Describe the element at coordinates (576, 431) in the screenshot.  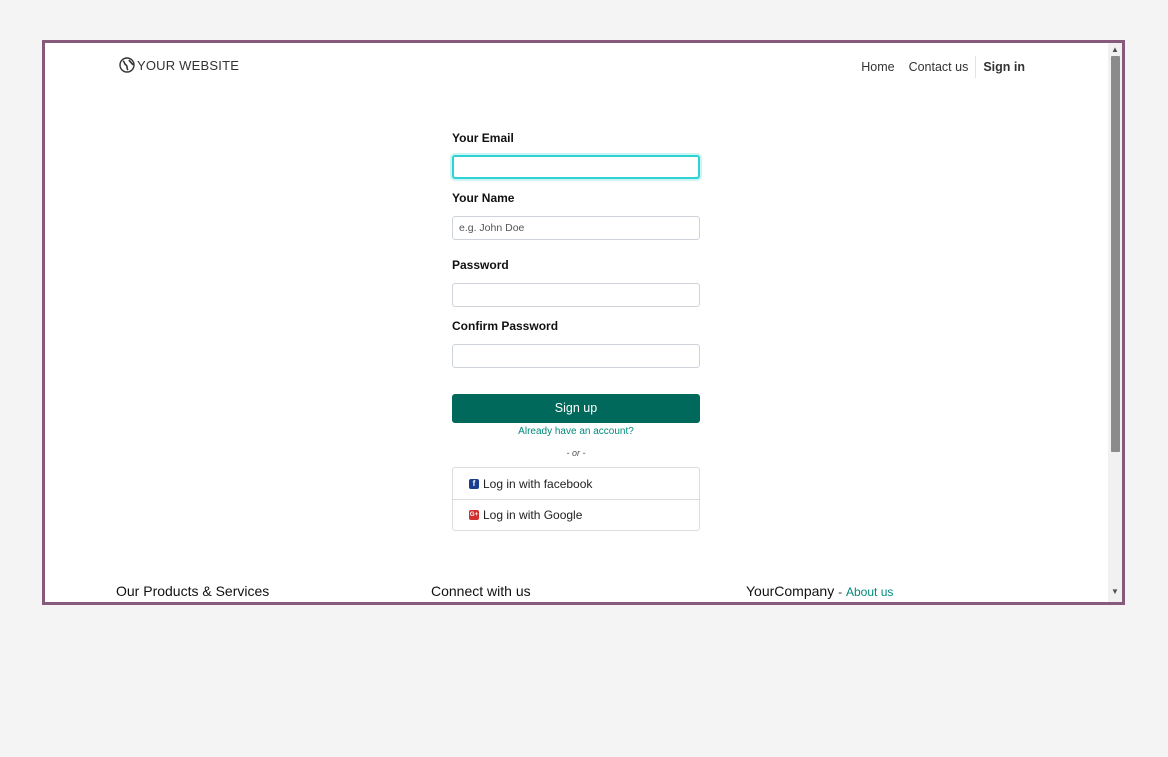
I see `already-have-account-link: Already have an account?` at that location.